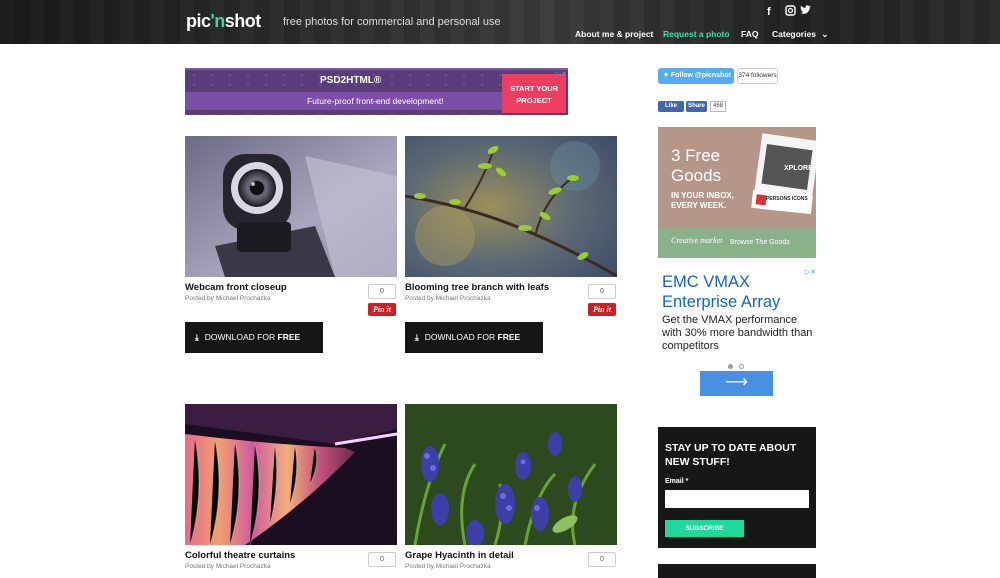 This screenshot has width=1000, height=578. I want to click on twitter-glyph, so click(805, 9).